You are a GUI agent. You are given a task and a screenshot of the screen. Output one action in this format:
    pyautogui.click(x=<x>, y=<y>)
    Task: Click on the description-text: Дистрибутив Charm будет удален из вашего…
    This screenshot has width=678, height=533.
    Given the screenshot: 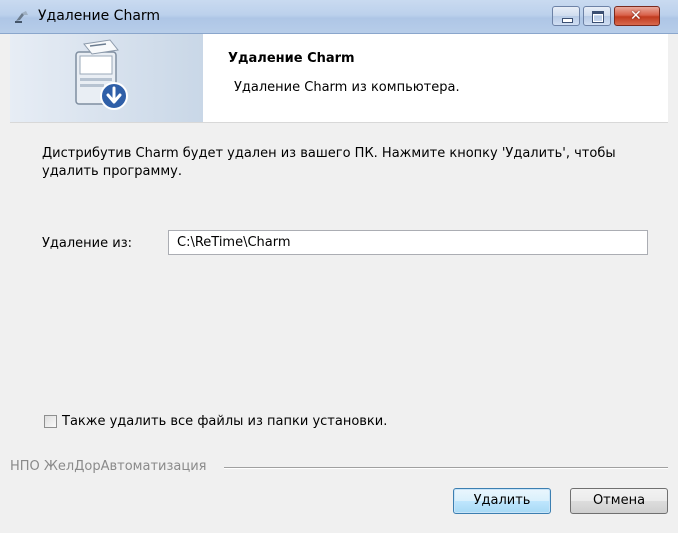 What is the action you would take?
    pyautogui.click(x=329, y=162)
    